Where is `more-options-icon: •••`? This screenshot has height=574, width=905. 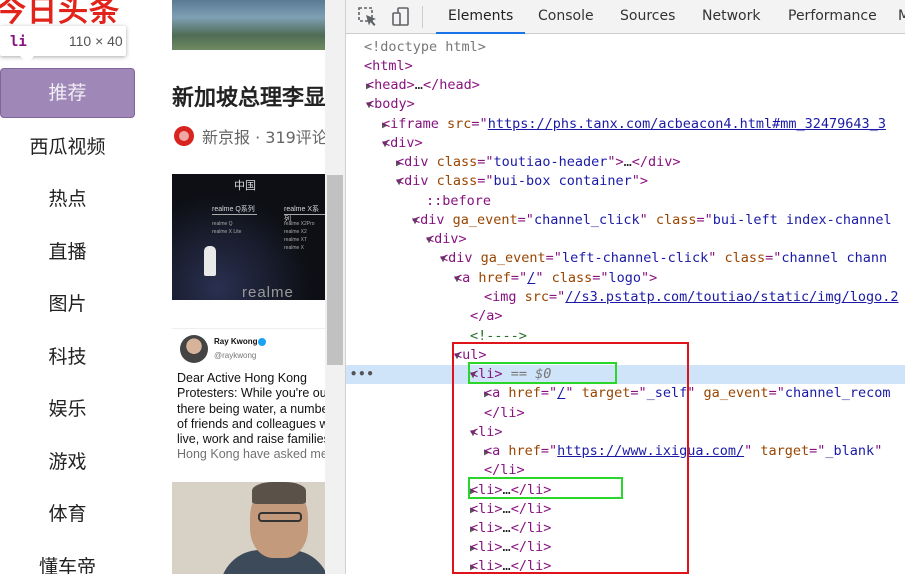
more-options-icon: ••• is located at coordinates (362, 374).